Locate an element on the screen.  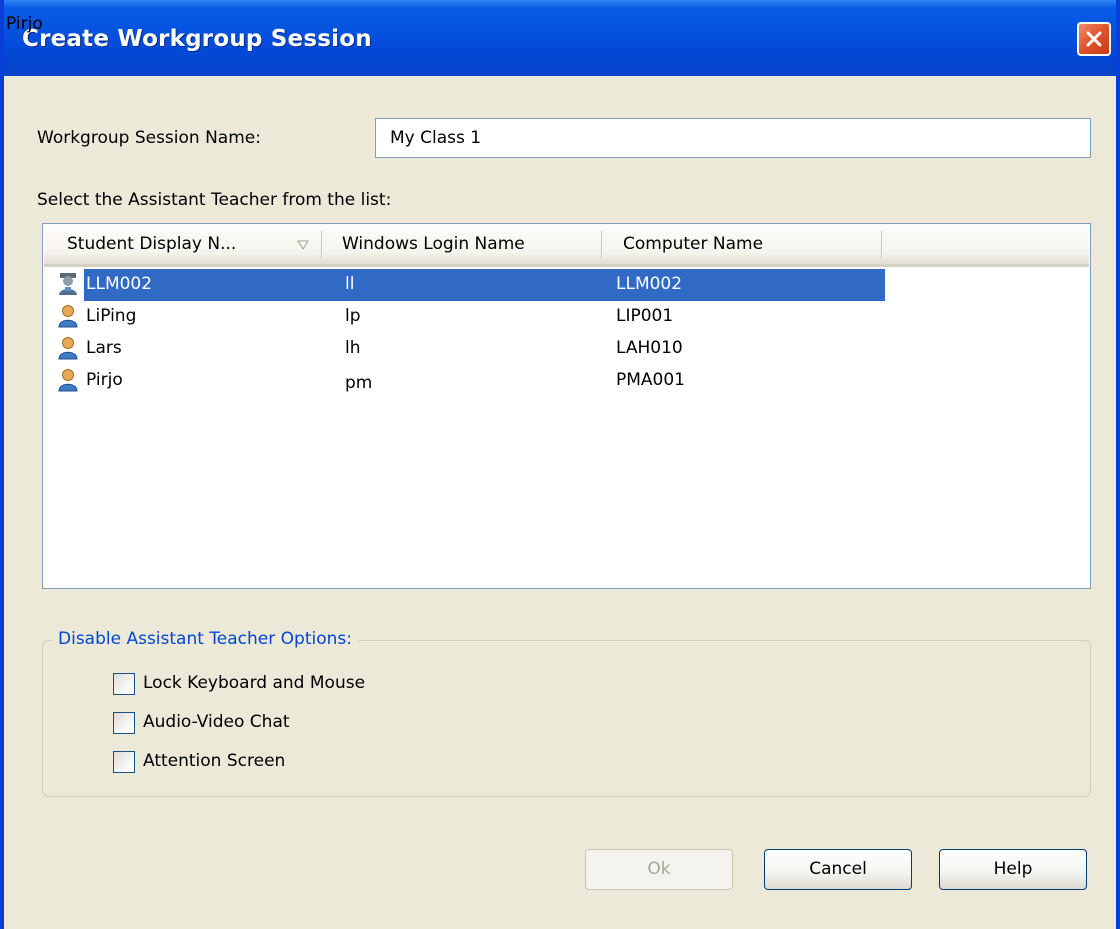
list-row: Lars lh LAH010 is located at coordinates (566, 349).